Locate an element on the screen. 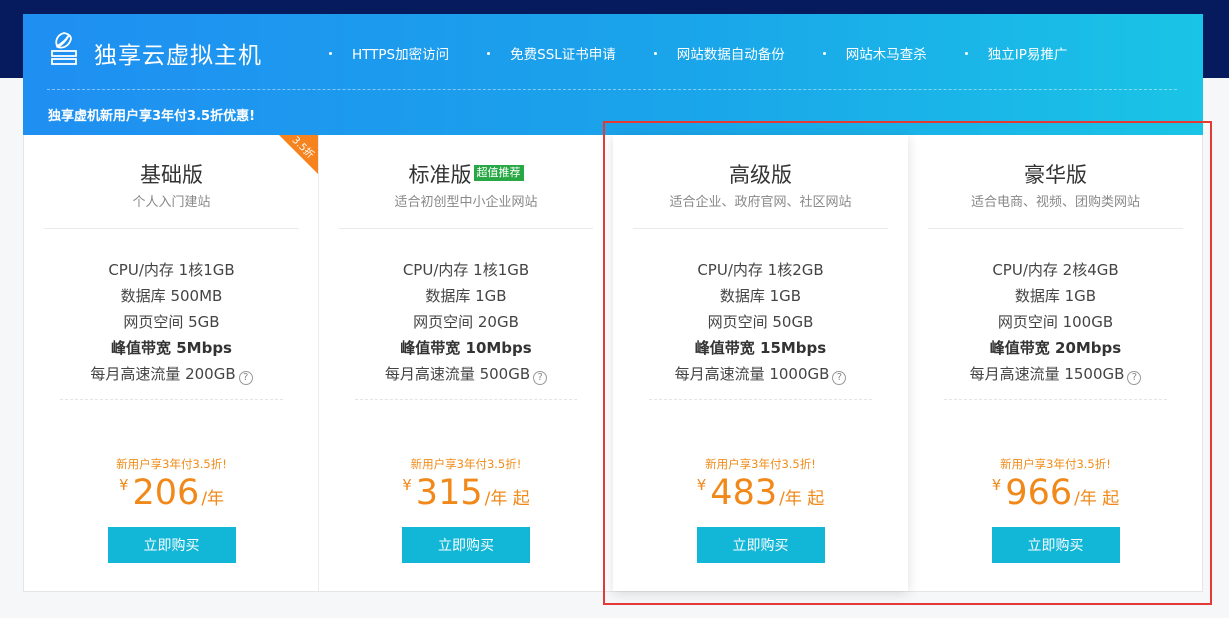  feature-item: 网站木马查杀 is located at coordinates (874, 53).